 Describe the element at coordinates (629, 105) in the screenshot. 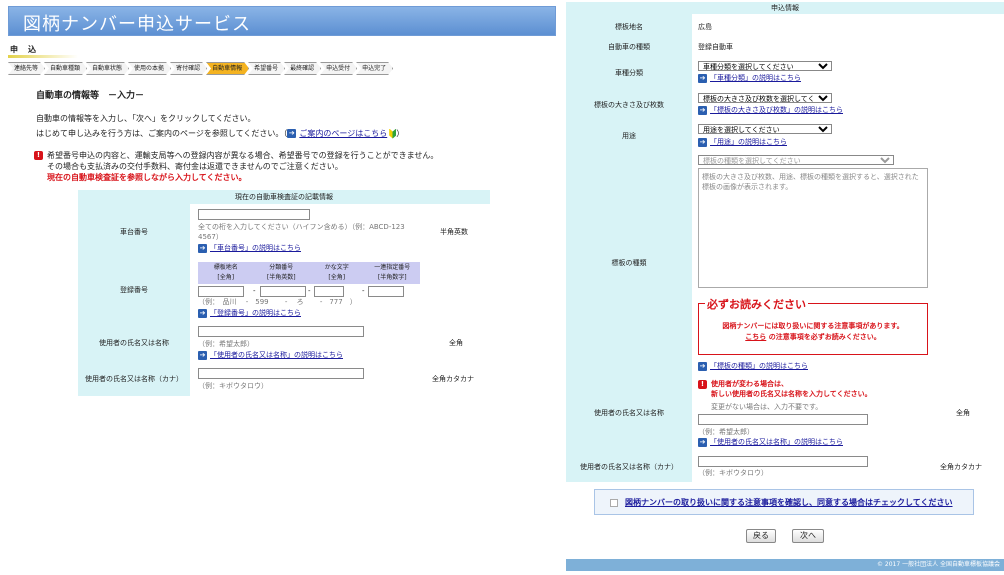

I see `plate-size-label: 標板の大きさ及び枚数` at that location.